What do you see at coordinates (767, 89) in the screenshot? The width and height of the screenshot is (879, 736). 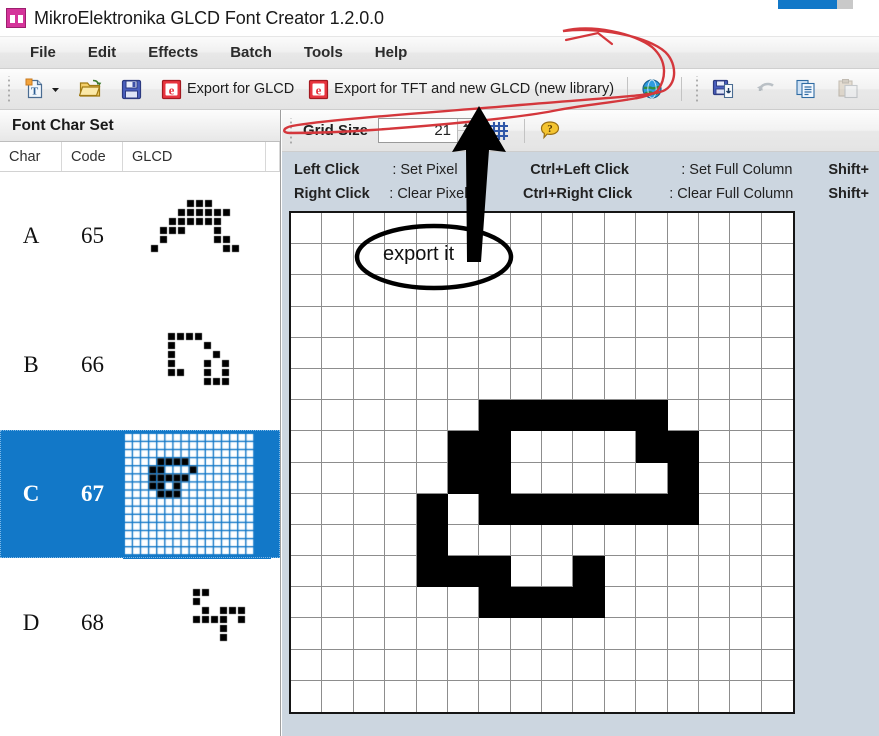 I see `undo-button` at bounding box center [767, 89].